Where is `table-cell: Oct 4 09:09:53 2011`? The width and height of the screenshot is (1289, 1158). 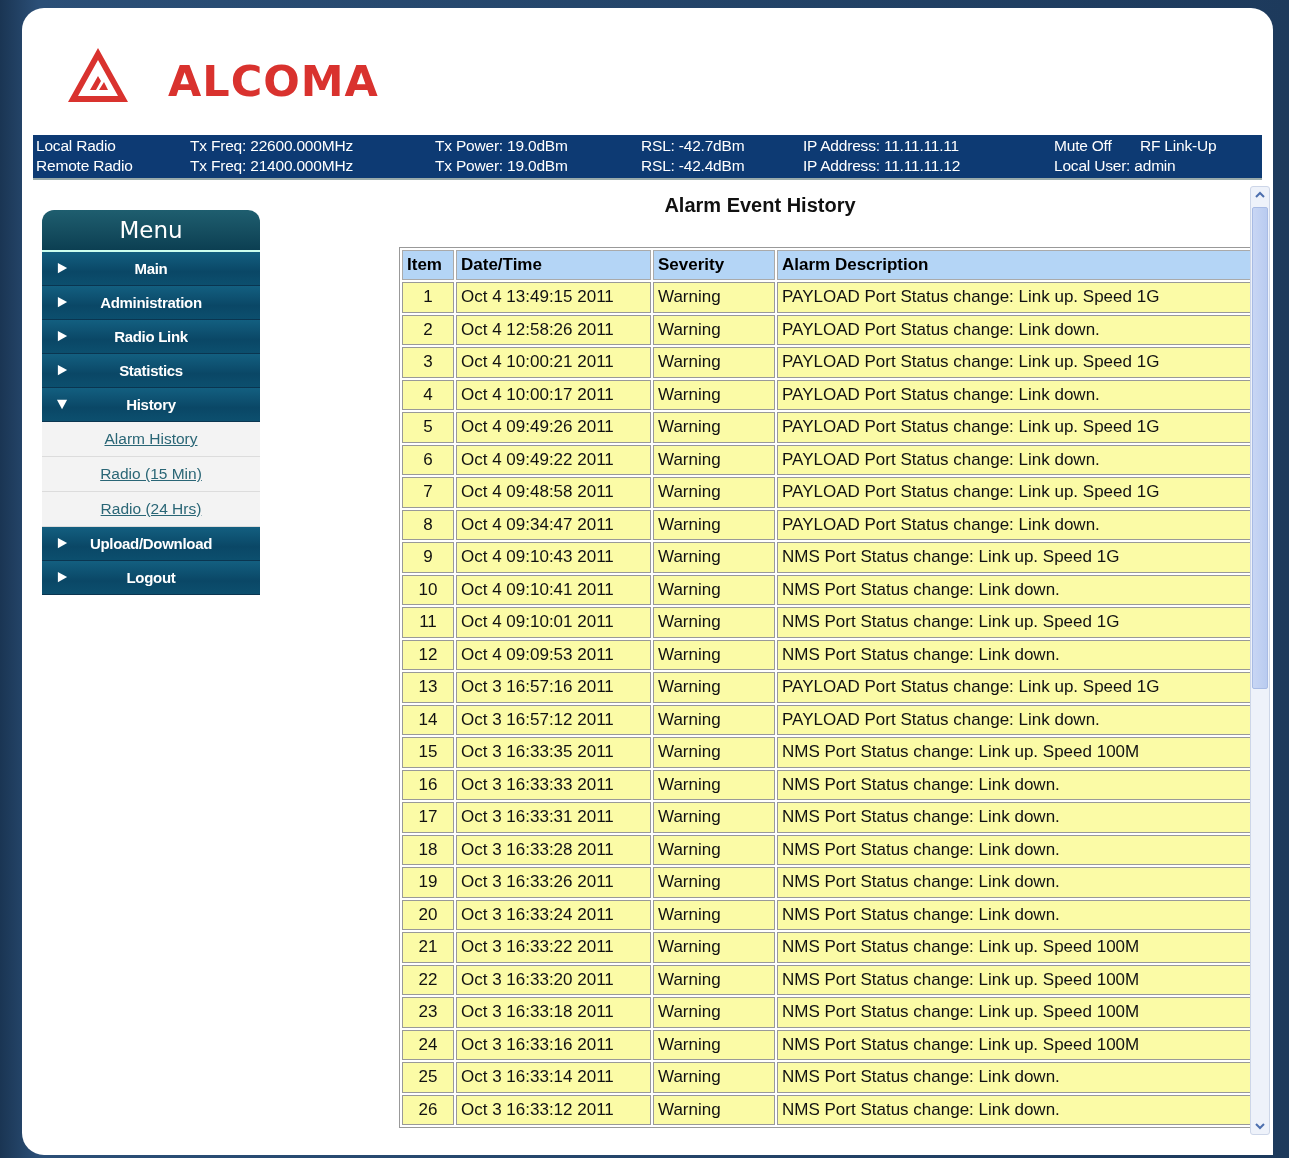
table-cell: Oct 4 09:09:53 2011 is located at coordinates (553, 654).